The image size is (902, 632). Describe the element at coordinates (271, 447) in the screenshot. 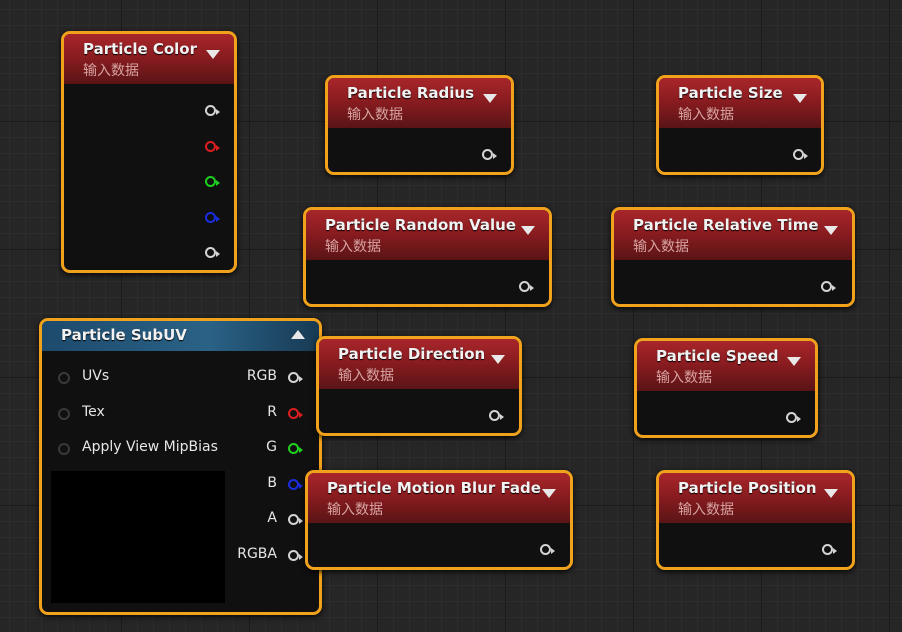

I see `output-label-g: G` at that location.